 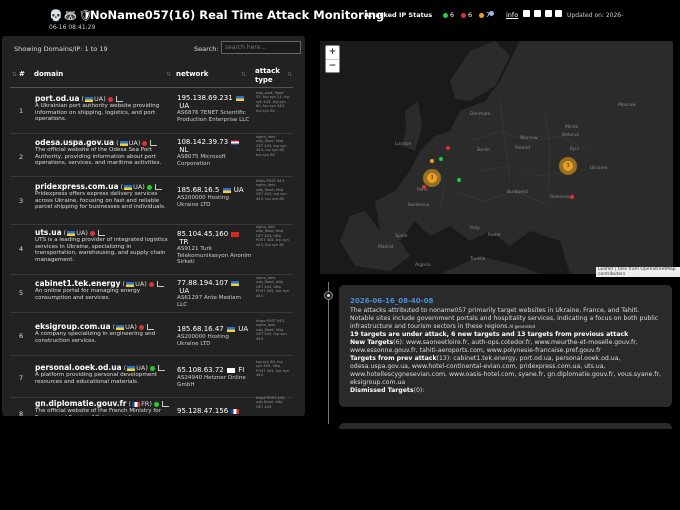 I want to click on map-label: Budapest, so click(x=518, y=192).